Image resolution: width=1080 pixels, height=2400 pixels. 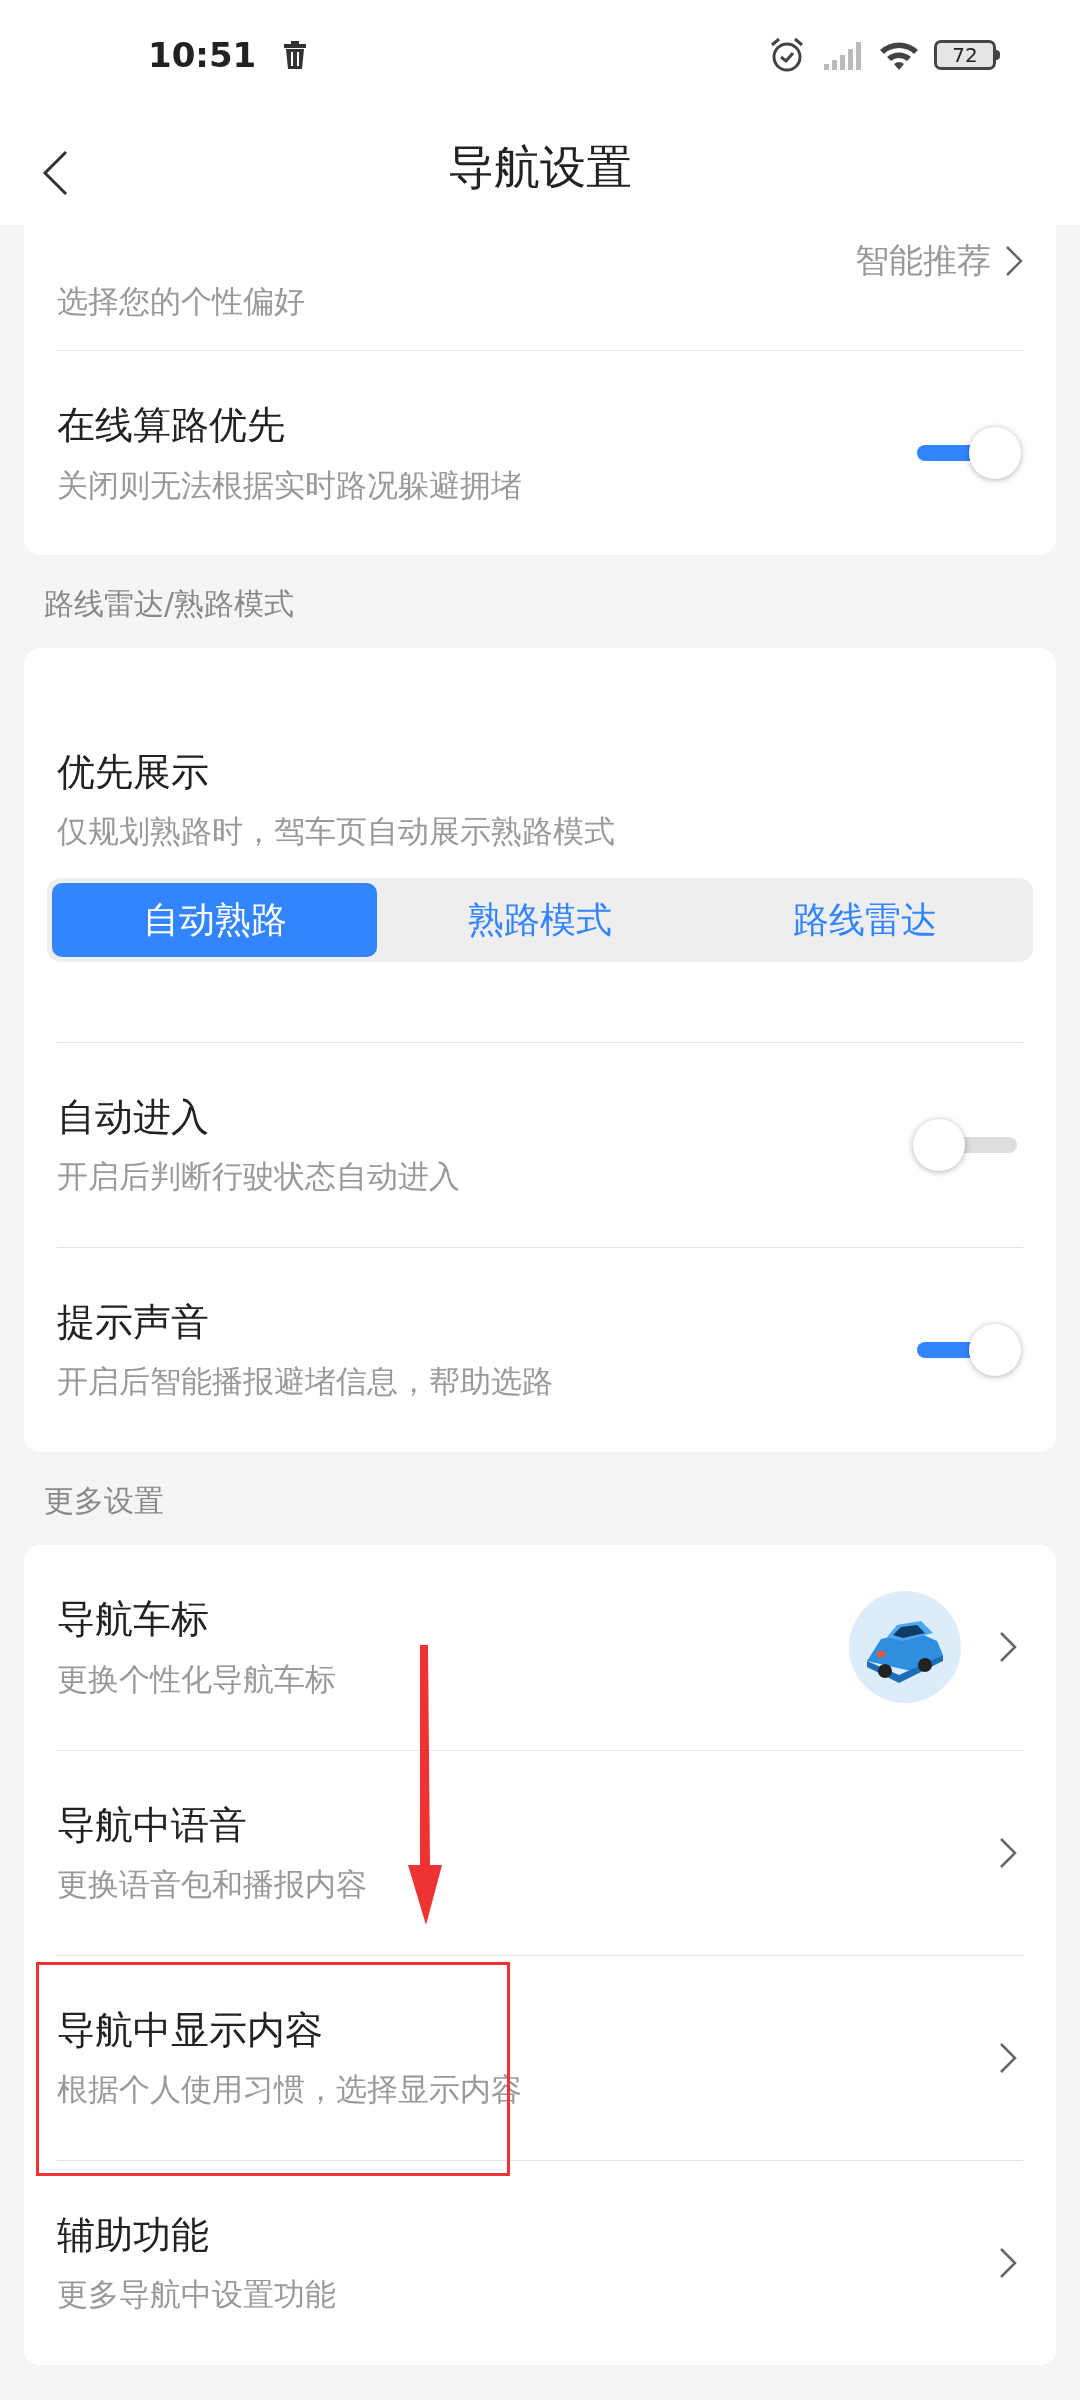 I want to click on setting-title: 优先展示, so click(x=133, y=772).